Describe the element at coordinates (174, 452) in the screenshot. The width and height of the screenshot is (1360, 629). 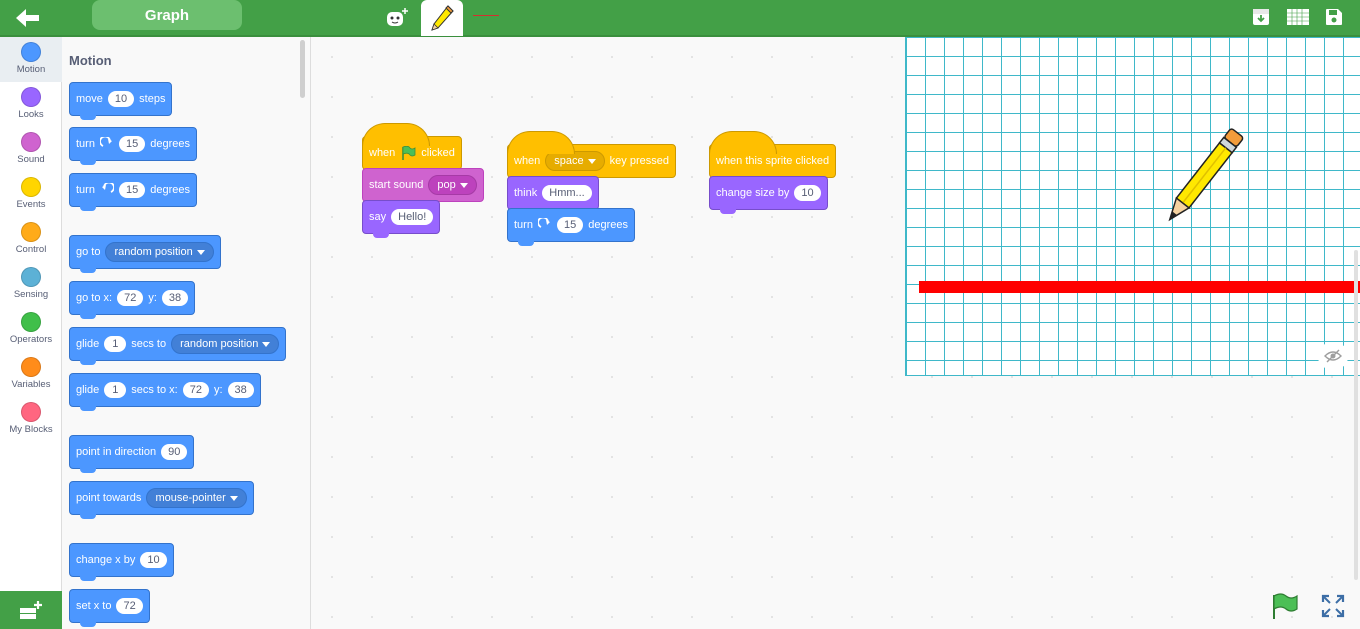
I see `direction-input: 90` at that location.